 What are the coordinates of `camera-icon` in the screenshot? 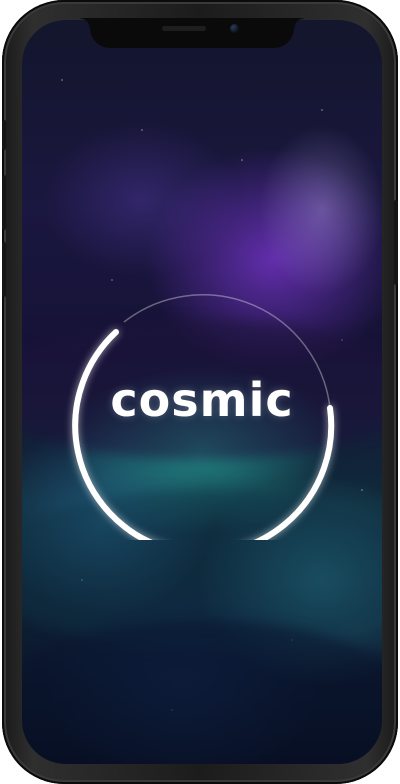 It's located at (234, 28).